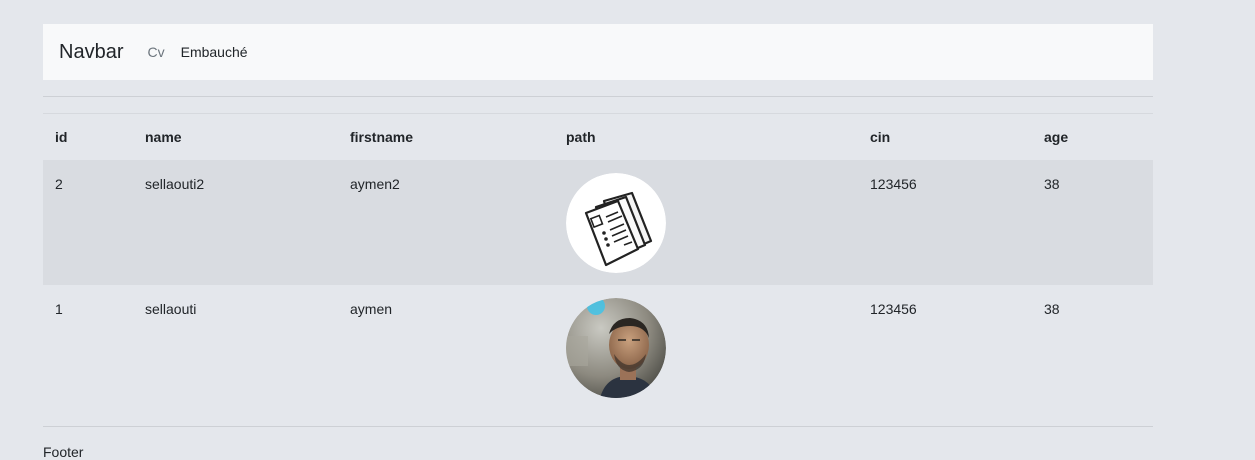 This screenshot has height=460, width=1255. Describe the element at coordinates (88, 137) in the screenshot. I see `column-header-id: id` at that location.